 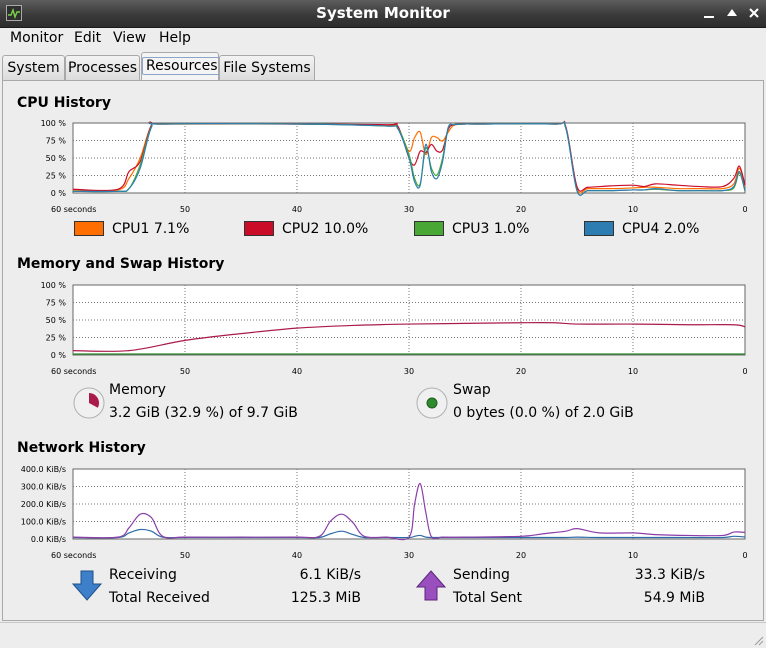 I want to click on cpu3-legend: CPU3 1.0%, so click(x=490, y=229).